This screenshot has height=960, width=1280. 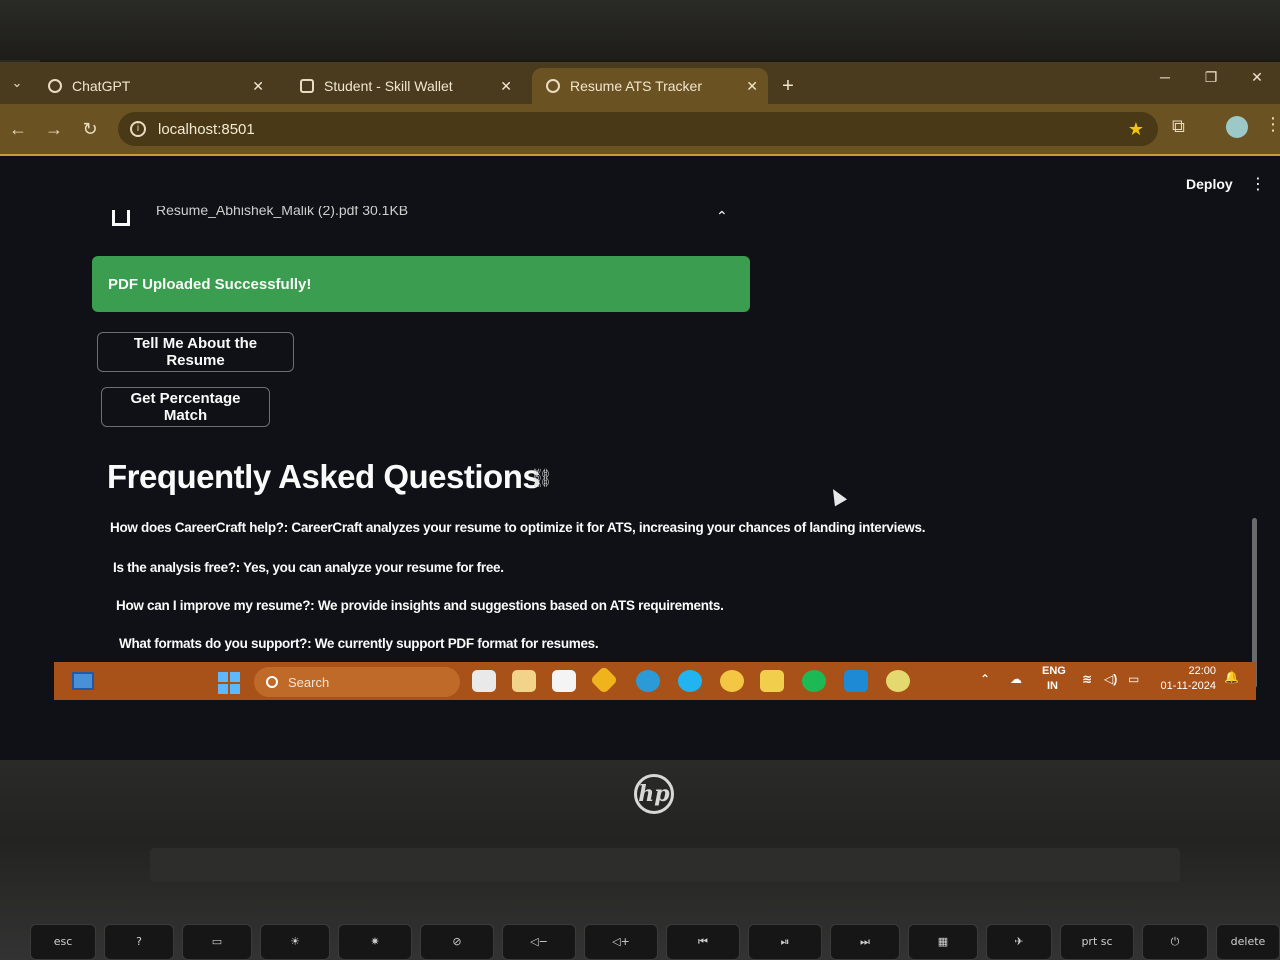 What do you see at coordinates (1258, 184) in the screenshot?
I see `app-menu-icon: ⋮` at bounding box center [1258, 184].